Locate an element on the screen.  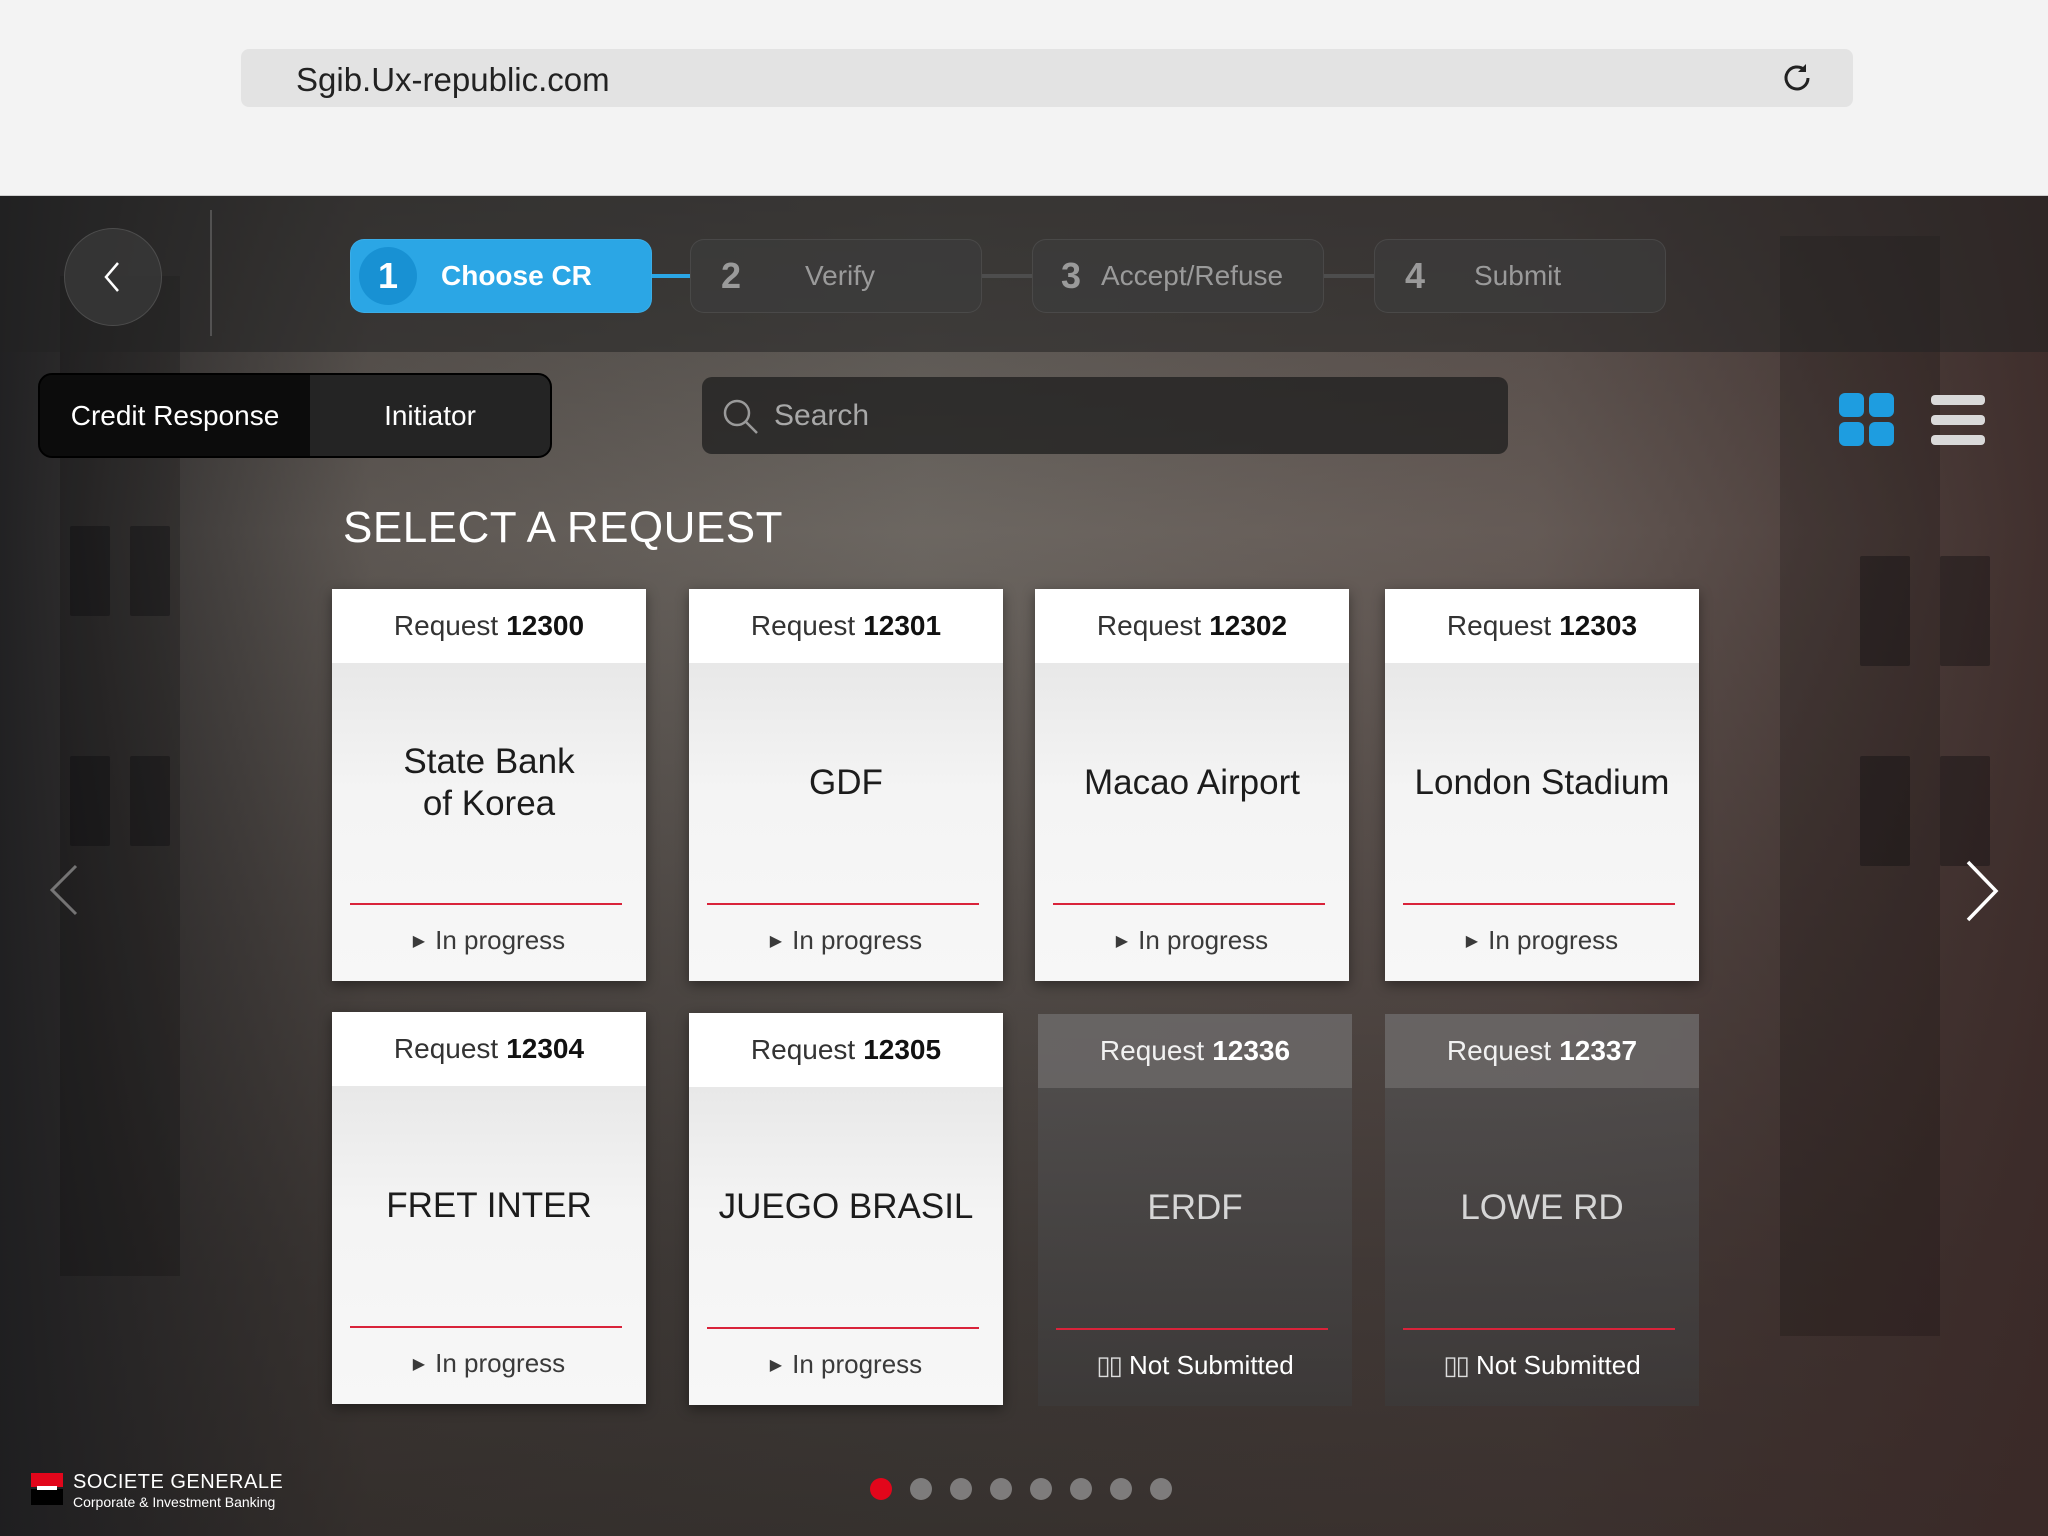
card-body: London Stadium ▶ In progress is located at coordinates (1542, 822).